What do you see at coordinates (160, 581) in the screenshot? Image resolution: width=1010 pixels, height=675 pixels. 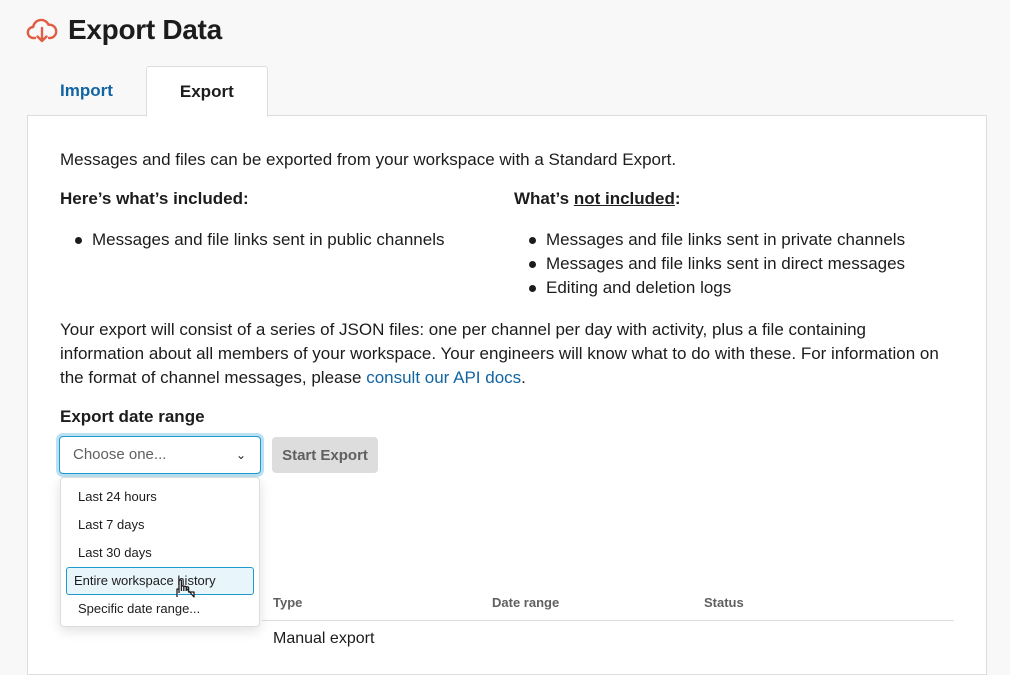 I see `option-entire-history: Entire workspace history` at bounding box center [160, 581].